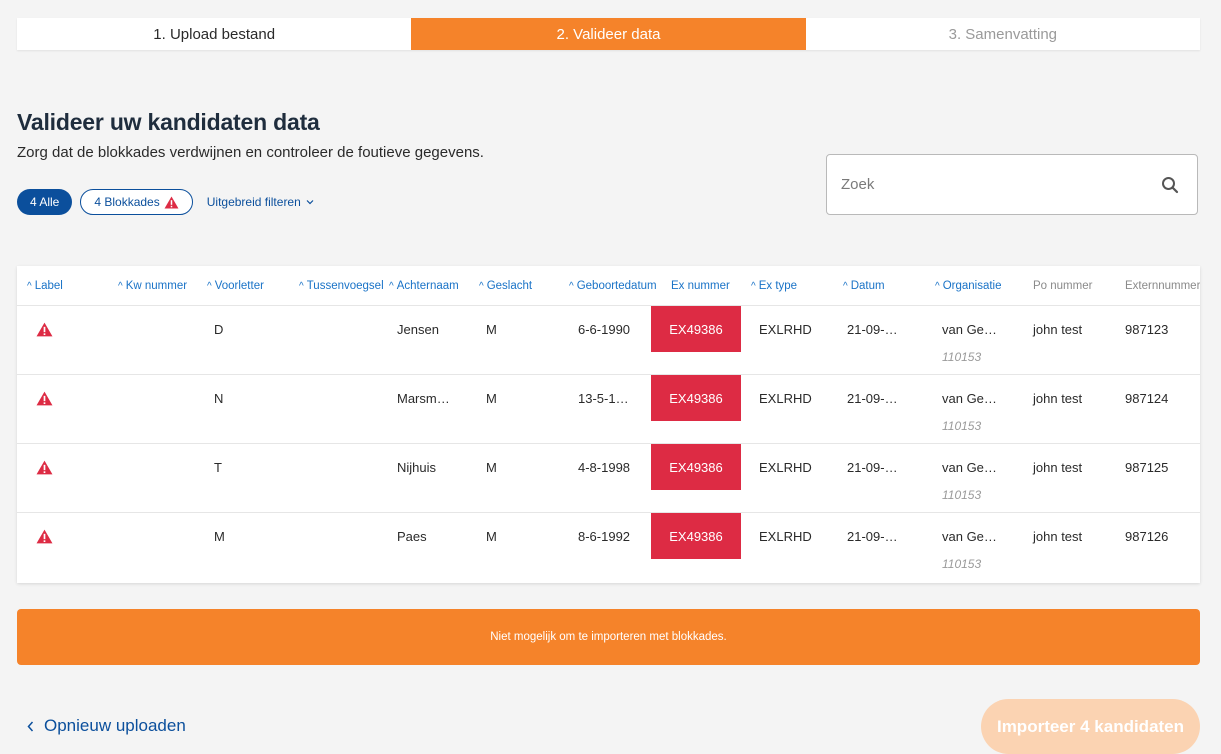 The height and width of the screenshot is (754, 1221). I want to click on column-header-kw-nummer: ^ Kw nummer, so click(152, 286).